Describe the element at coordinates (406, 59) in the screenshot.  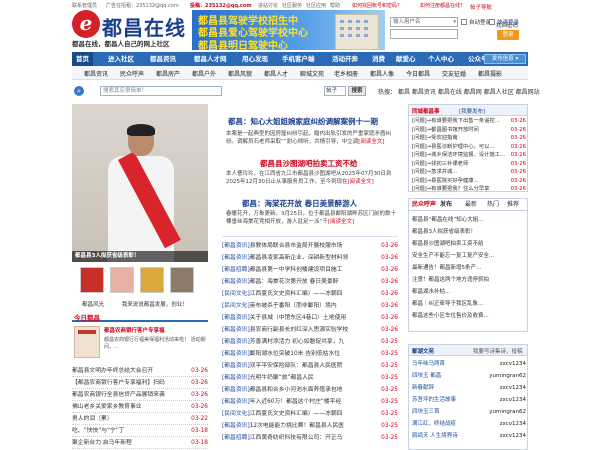
I see `nav-charity: 献爱心` at that location.